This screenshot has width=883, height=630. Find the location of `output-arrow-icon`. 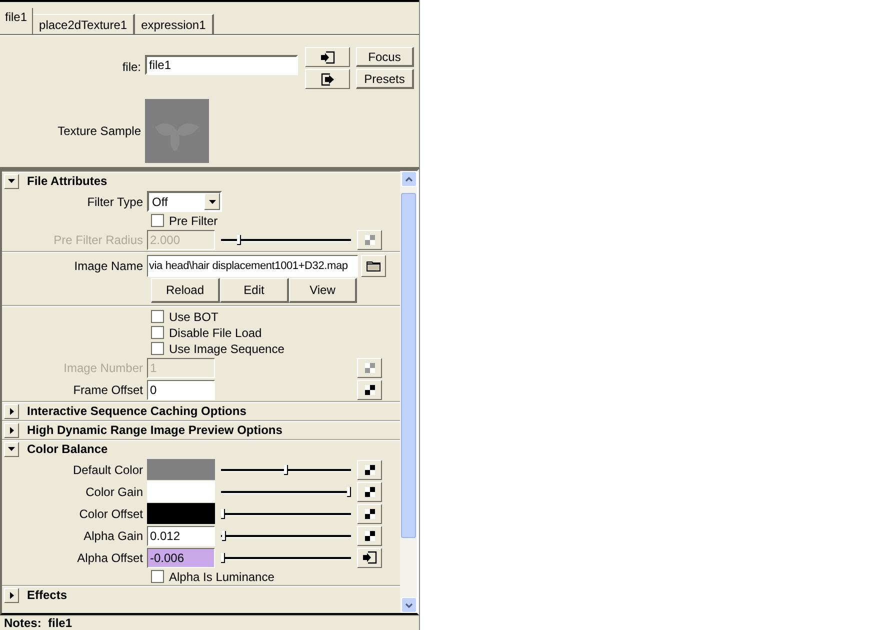

output-arrow-icon is located at coordinates (327, 79).